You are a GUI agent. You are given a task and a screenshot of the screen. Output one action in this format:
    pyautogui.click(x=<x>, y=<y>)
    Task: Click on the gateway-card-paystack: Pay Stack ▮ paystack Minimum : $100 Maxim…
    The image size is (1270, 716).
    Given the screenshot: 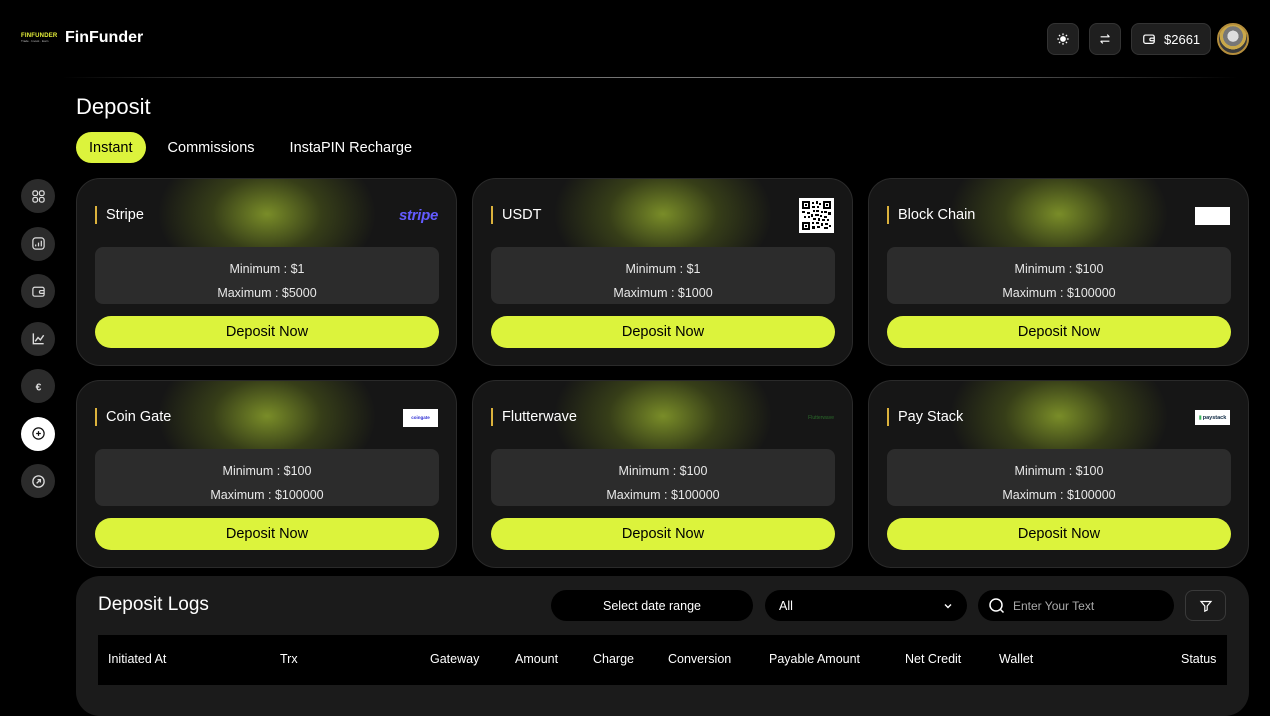 What is the action you would take?
    pyautogui.click(x=1058, y=474)
    